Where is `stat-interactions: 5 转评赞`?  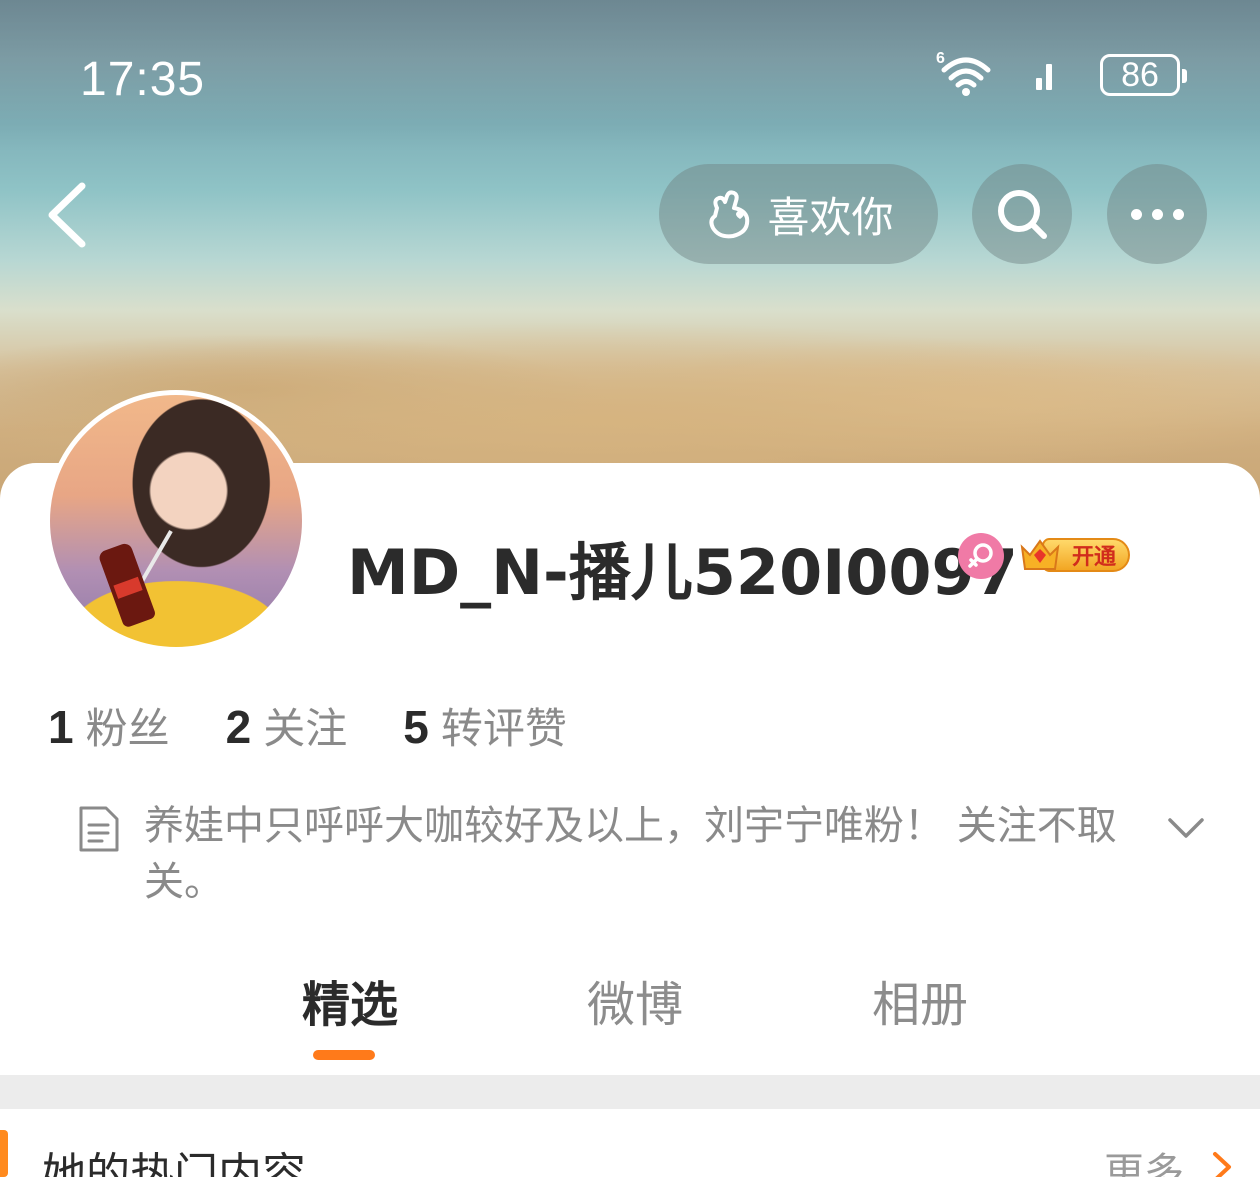
stat-interactions: 5 转评赞 is located at coordinates (485, 725).